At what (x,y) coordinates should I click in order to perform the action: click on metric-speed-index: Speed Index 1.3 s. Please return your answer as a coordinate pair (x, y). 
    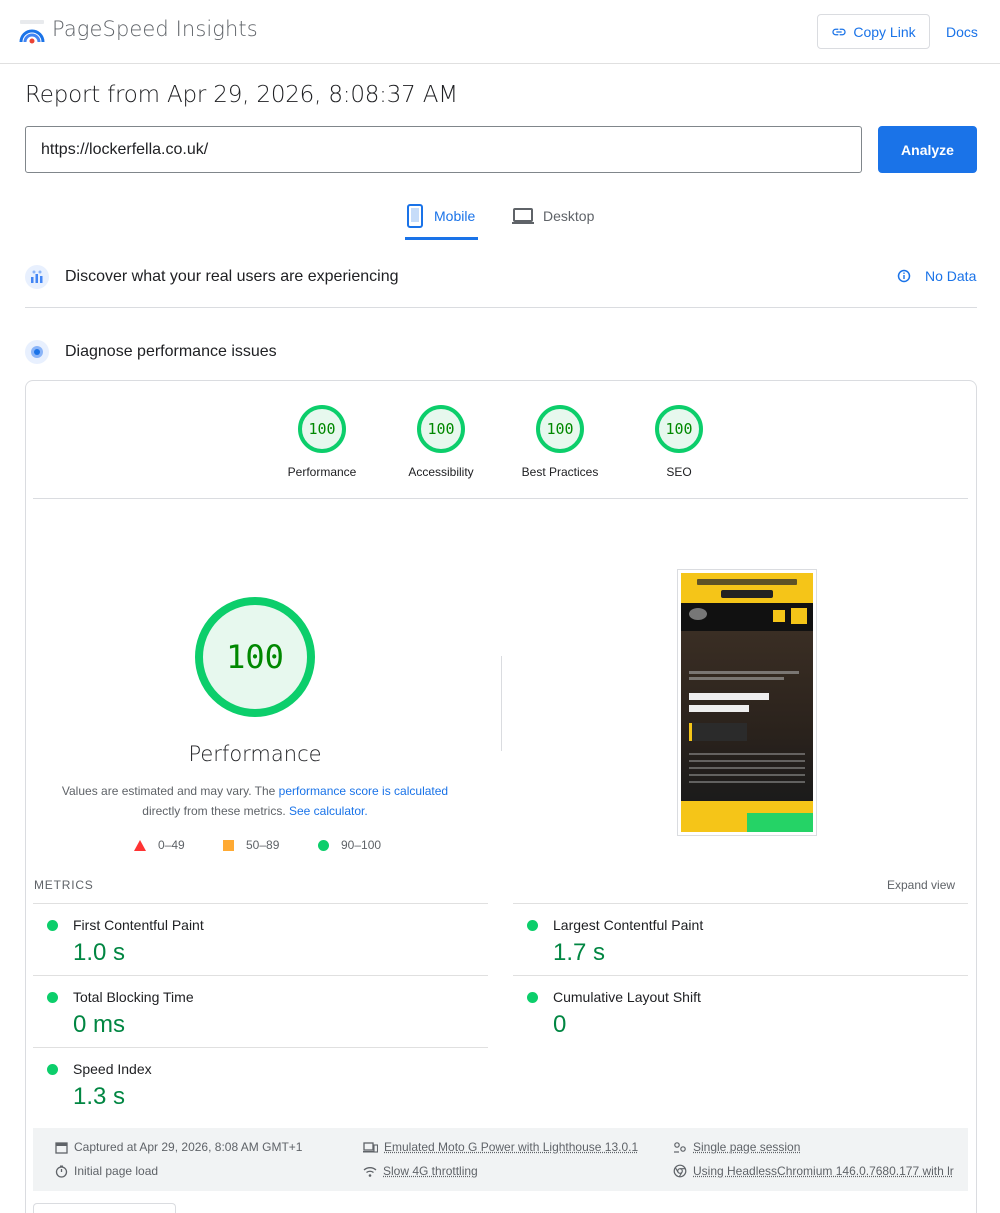
    Looking at the image, I should click on (260, 1083).